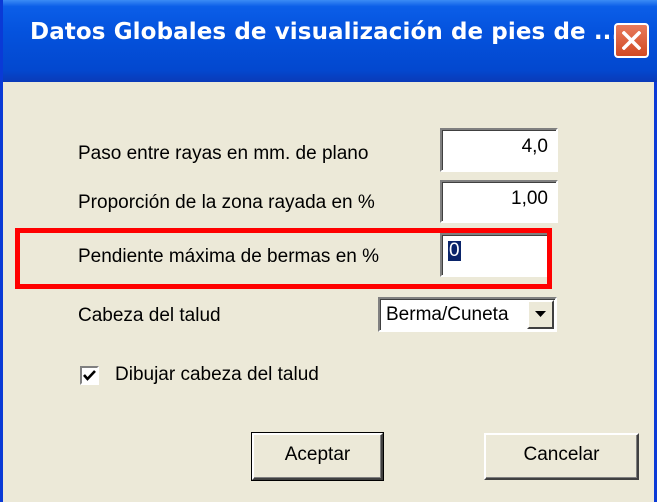 The width and height of the screenshot is (657, 502). I want to click on cabeza-select: Berma/Cuneta, so click(467, 314).